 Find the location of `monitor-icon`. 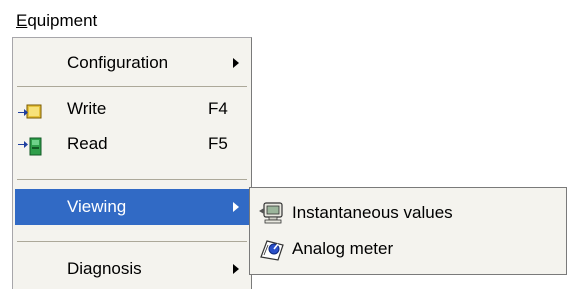

monitor-icon is located at coordinates (272, 213).